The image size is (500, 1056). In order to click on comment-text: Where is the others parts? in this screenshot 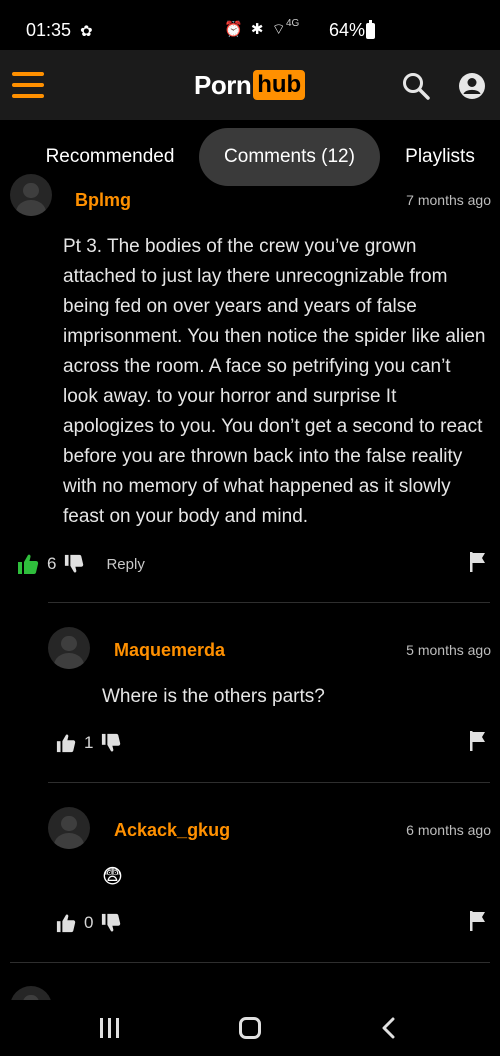, I will do `click(213, 696)`.